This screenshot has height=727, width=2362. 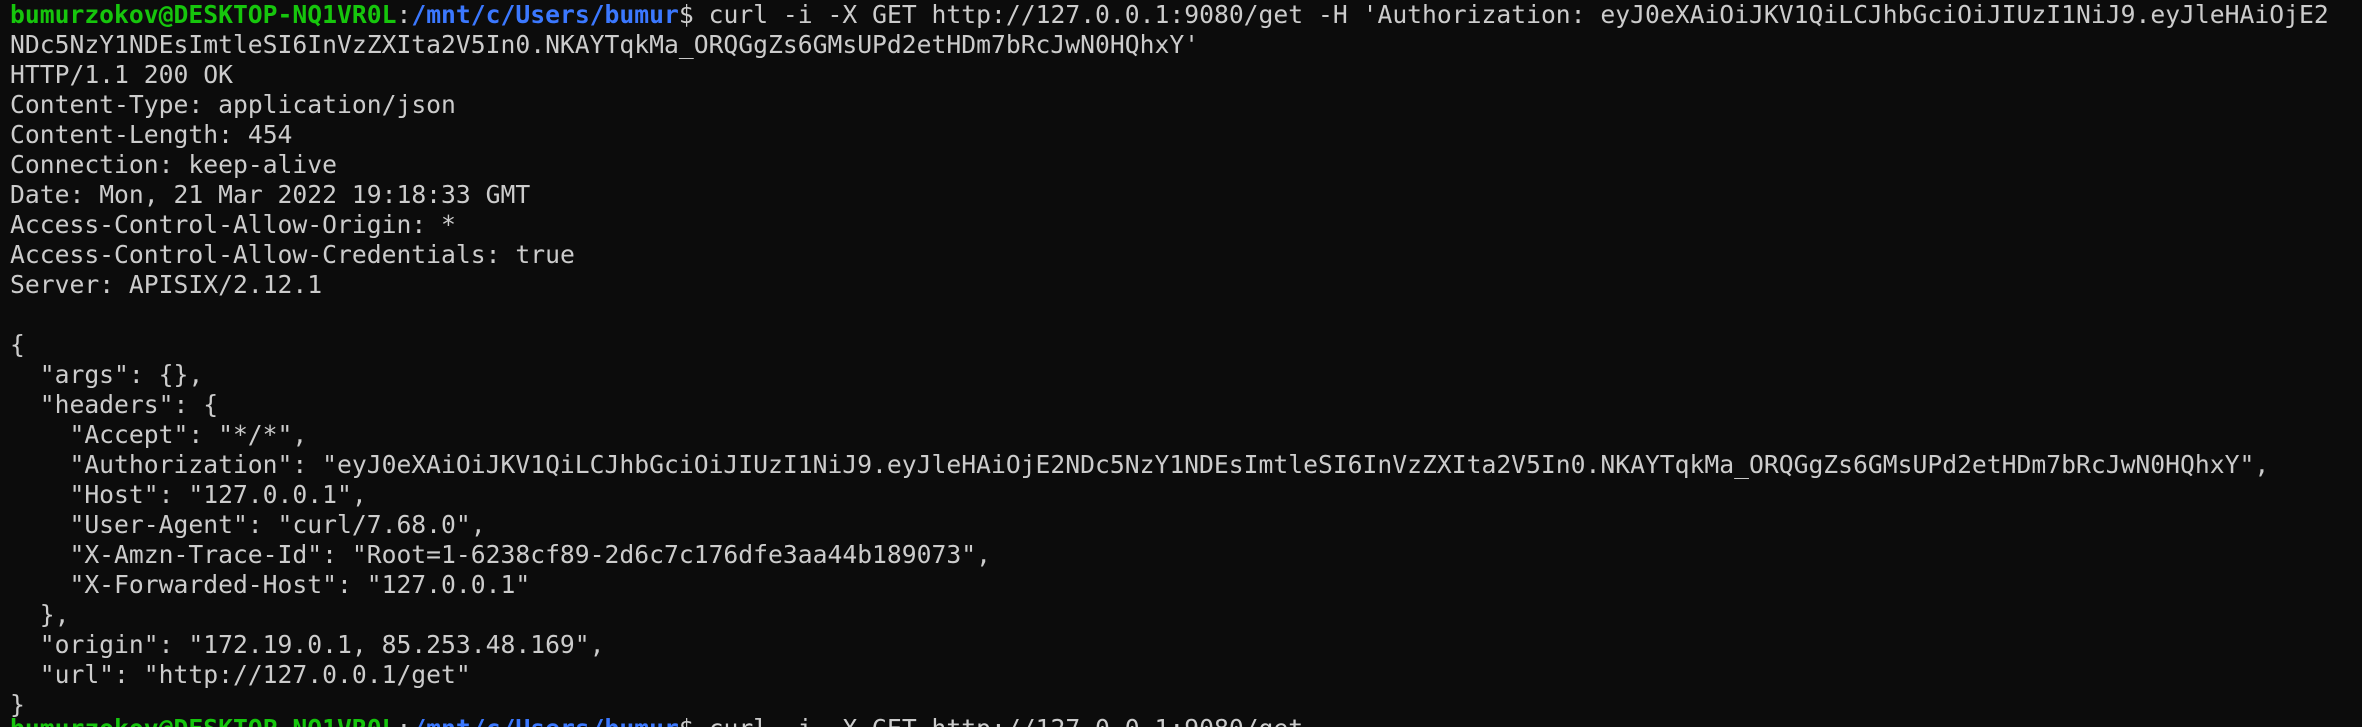 I want to click on json-body-line: {, so click(x=17, y=344).